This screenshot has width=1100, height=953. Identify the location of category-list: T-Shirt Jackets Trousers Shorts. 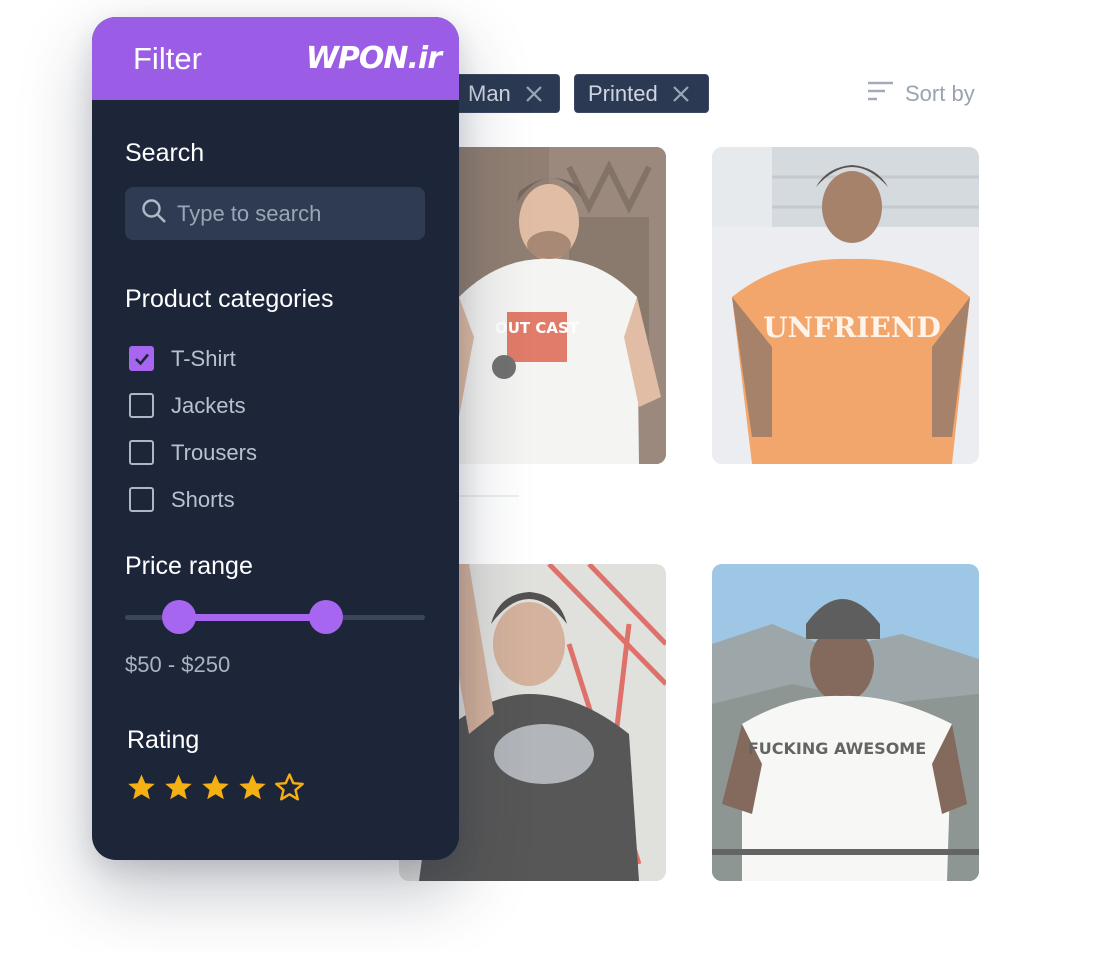
(193, 429).